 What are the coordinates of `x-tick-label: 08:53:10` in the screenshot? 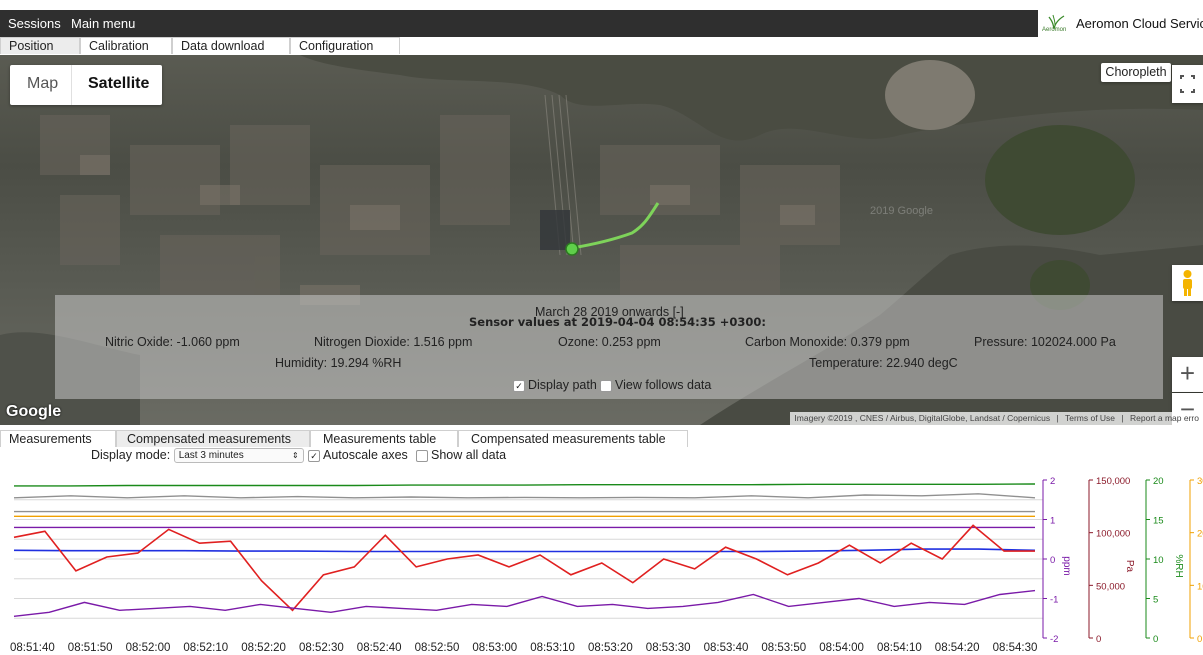 It's located at (552, 648).